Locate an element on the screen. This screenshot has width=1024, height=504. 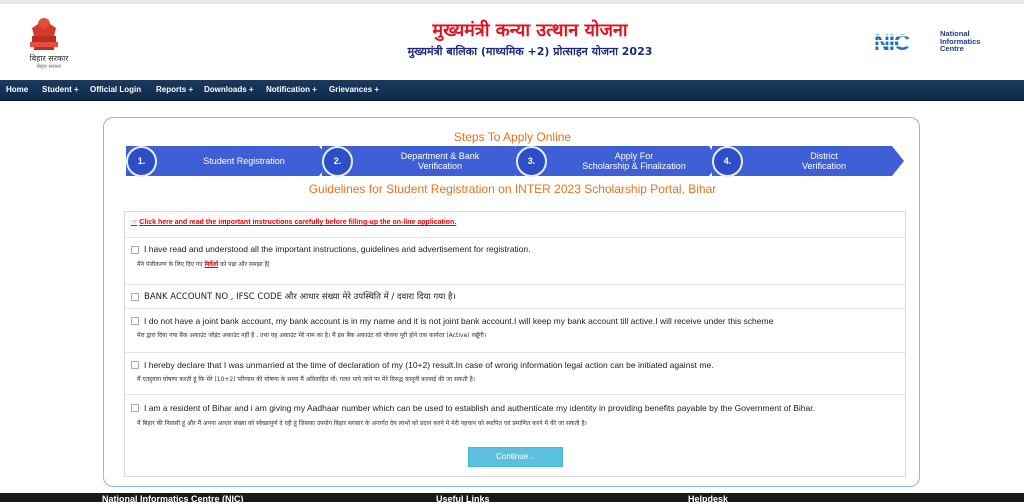
continue-button: Continue .. is located at coordinates (515, 457).